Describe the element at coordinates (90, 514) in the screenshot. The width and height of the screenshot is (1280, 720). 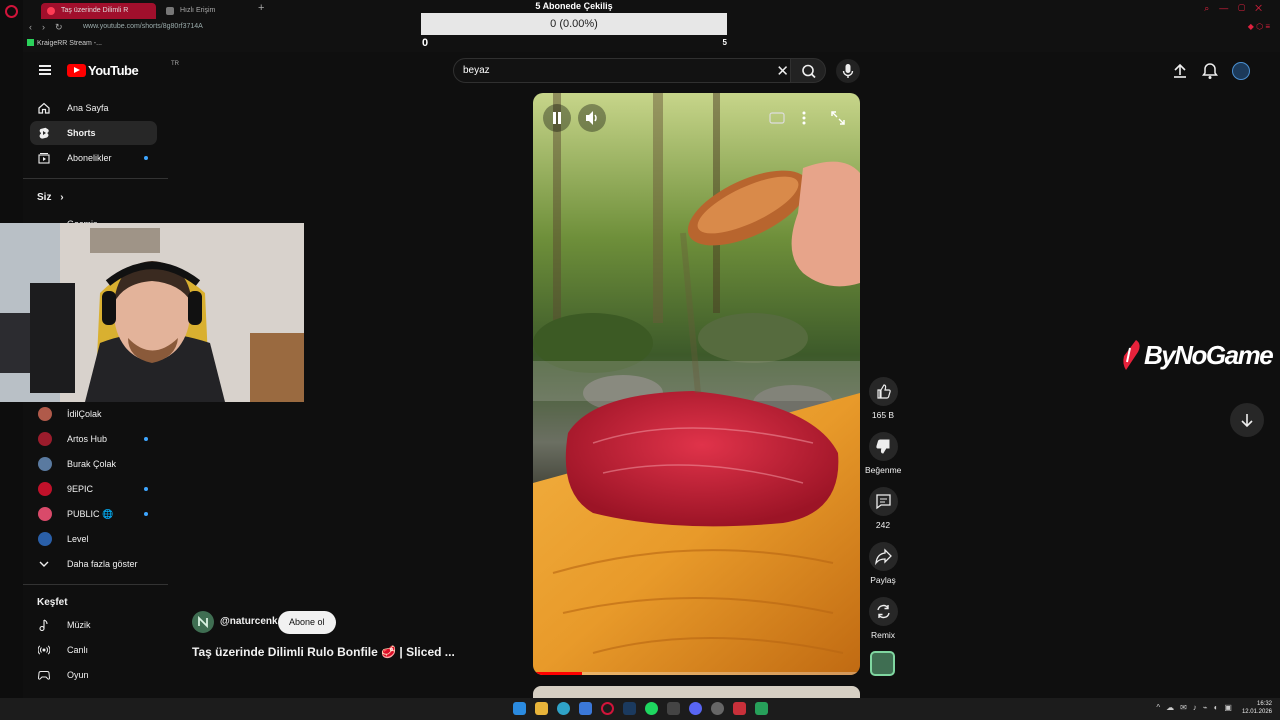
I see `sidebar-item-label: PUBLIC 🌐` at that location.